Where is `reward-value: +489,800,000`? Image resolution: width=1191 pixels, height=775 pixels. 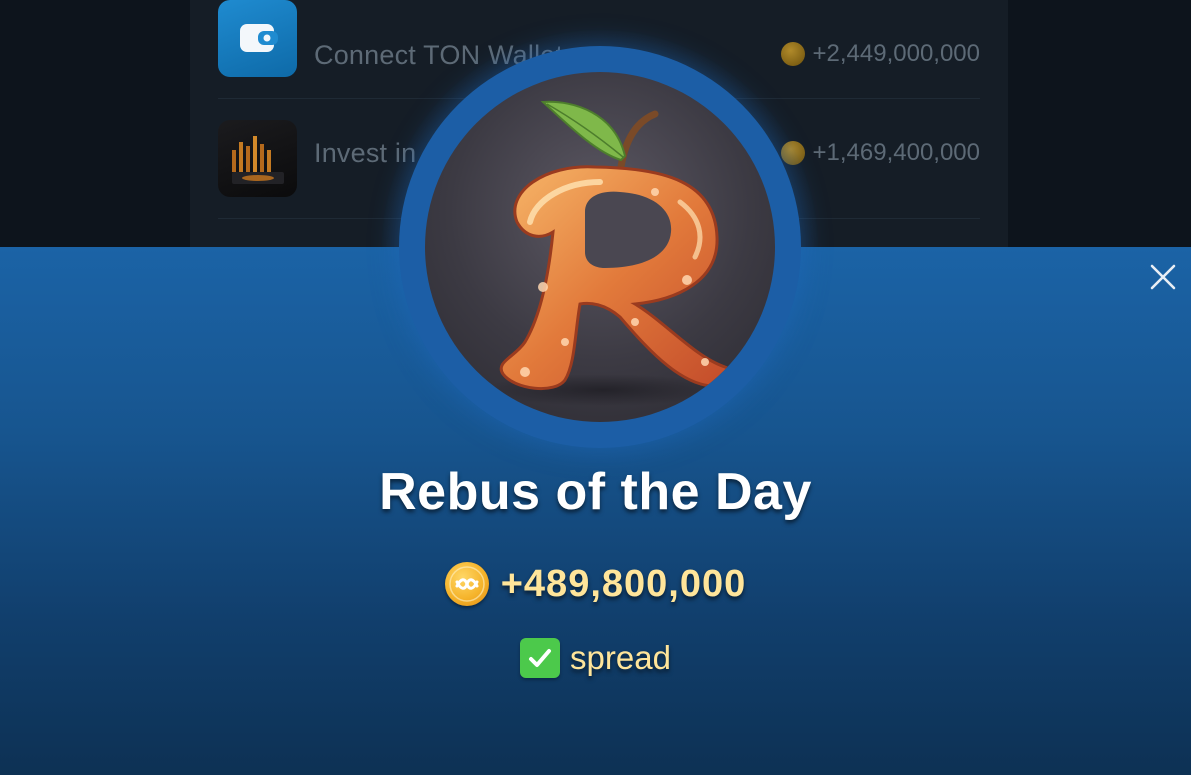 reward-value: +489,800,000 is located at coordinates (623, 583).